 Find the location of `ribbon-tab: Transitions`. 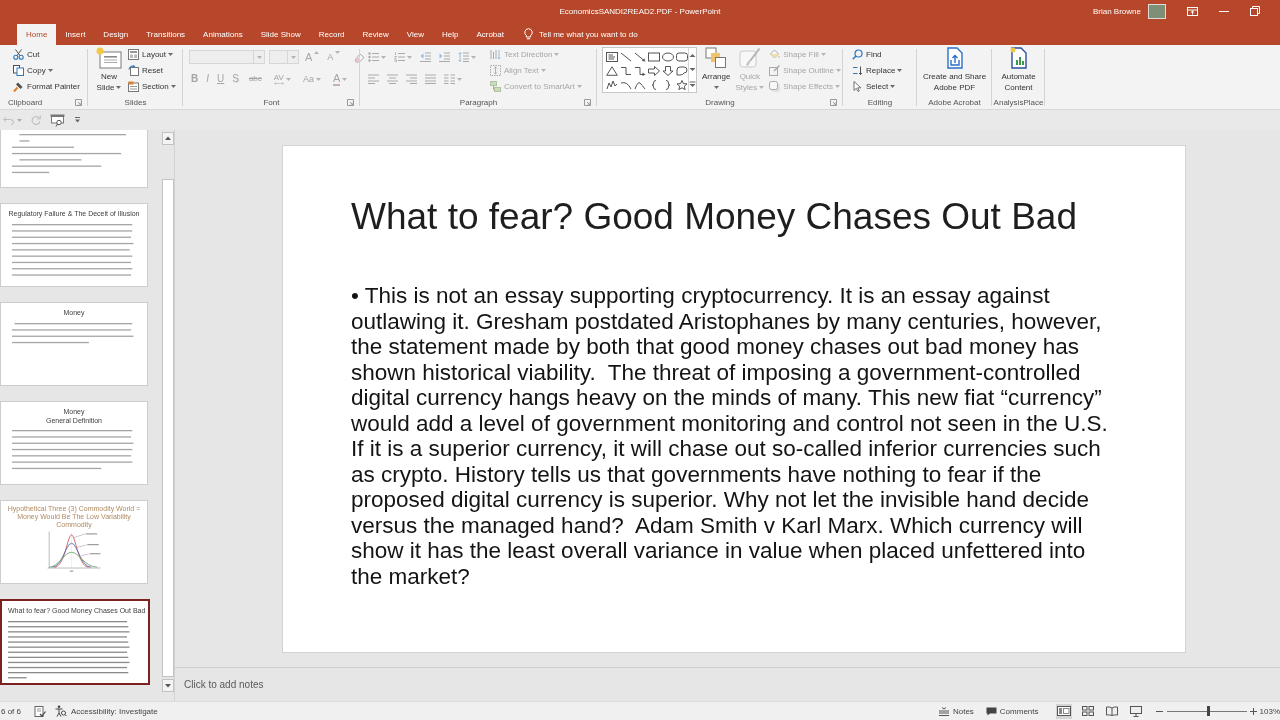

ribbon-tab: Transitions is located at coordinates (166, 34).